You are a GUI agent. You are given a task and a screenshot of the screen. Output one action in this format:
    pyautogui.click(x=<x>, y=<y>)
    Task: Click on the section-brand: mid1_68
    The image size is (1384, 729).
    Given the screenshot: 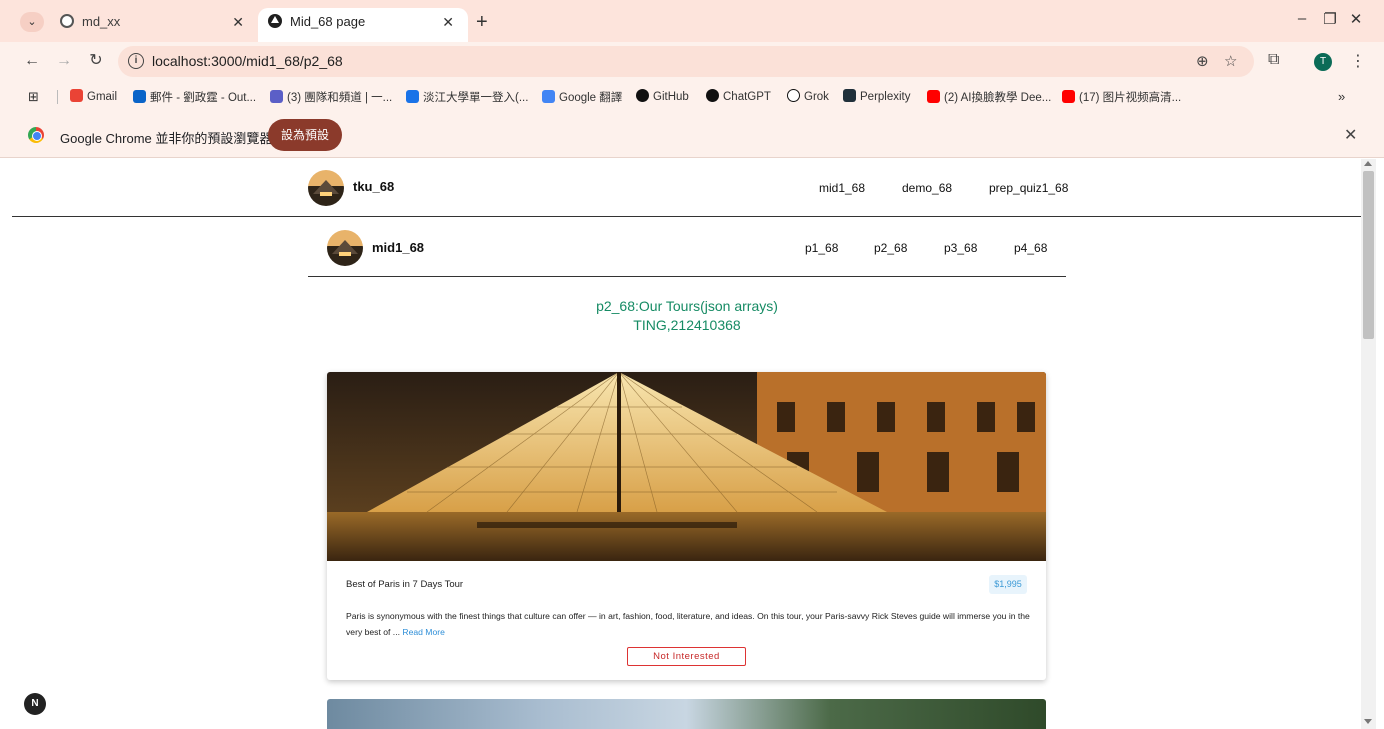 What is the action you would take?
    pyautogui.click(x=398, y=247)
    